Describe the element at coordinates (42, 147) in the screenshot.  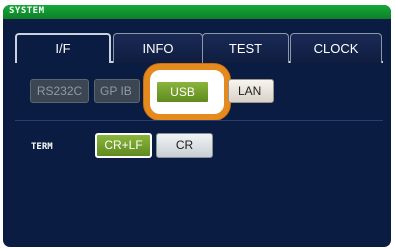
I see `term-label: TERM` at that location.